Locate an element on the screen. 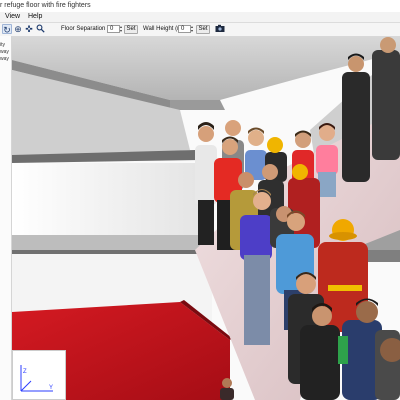 This screenshot has width=400, height=400. axis-orientation-widget: Z Y is located at coordinates (39, 375).